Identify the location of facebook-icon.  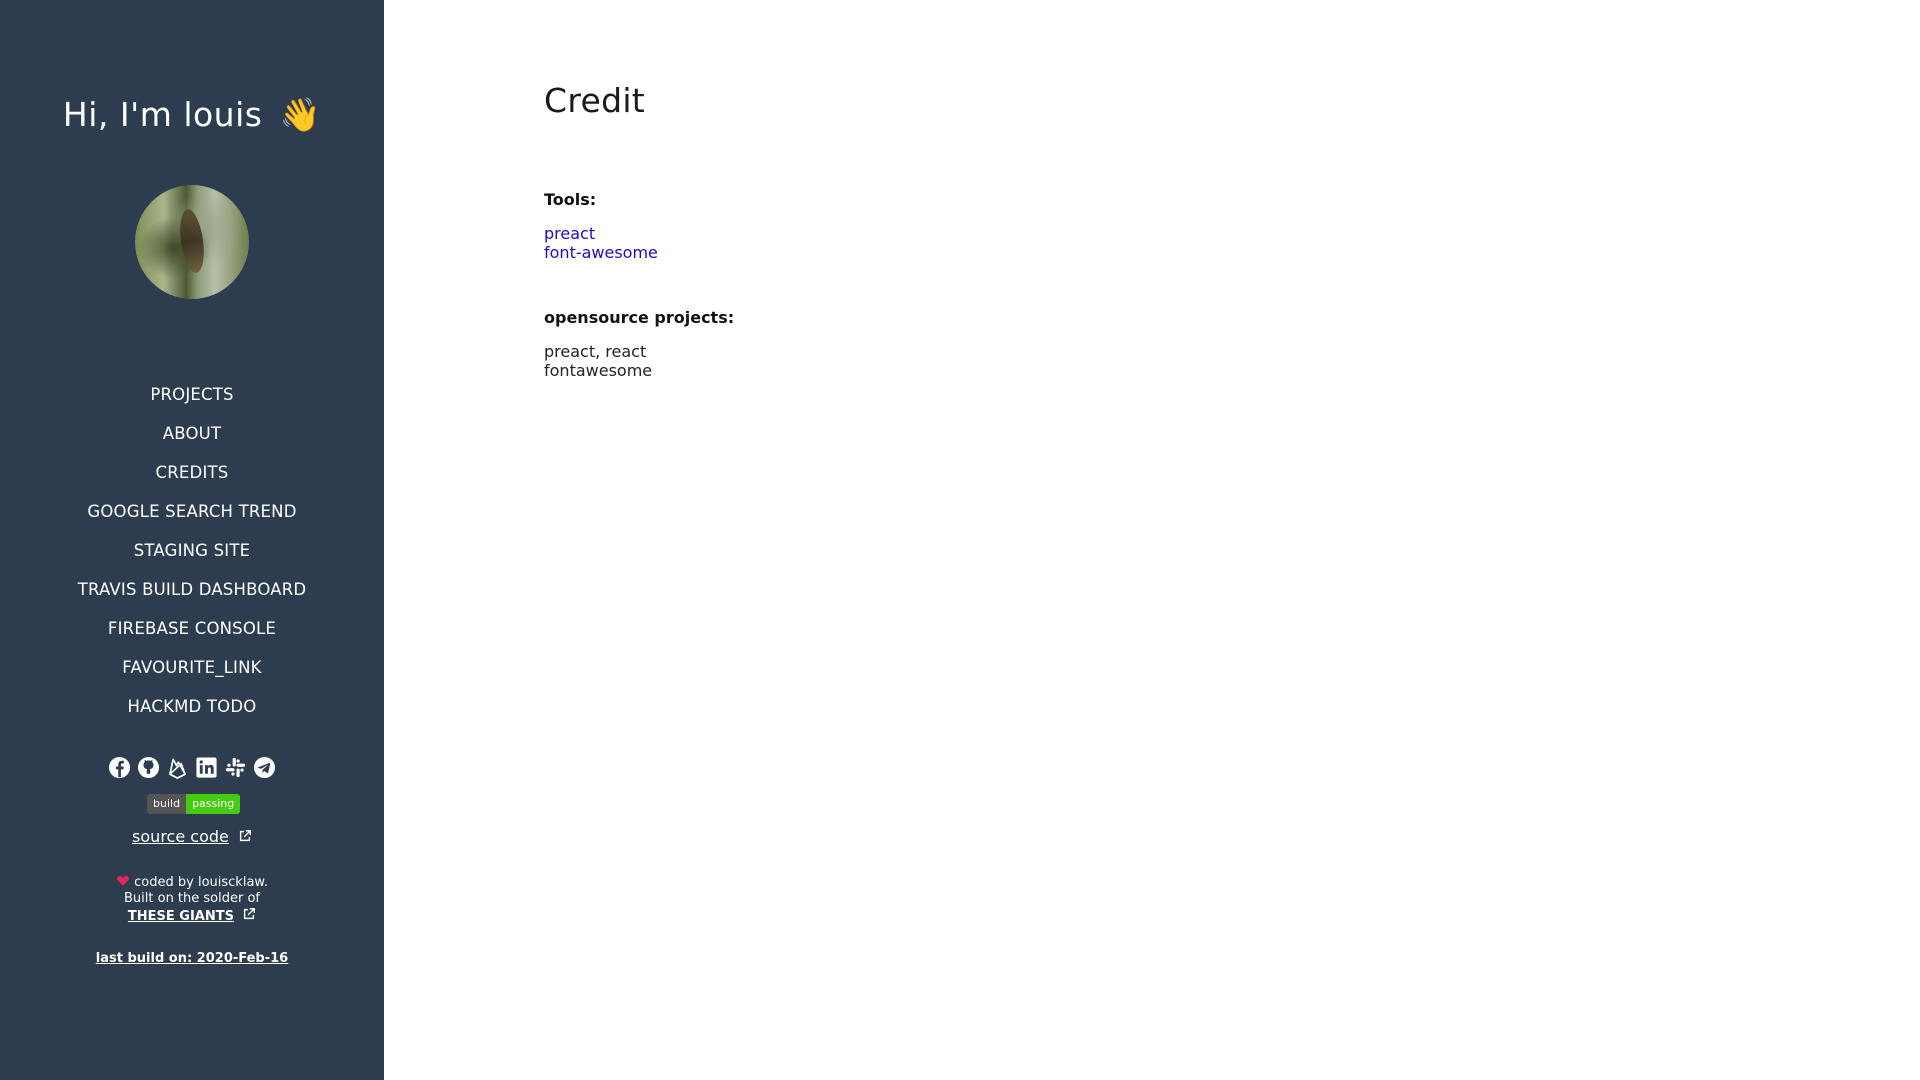
(119, 767).